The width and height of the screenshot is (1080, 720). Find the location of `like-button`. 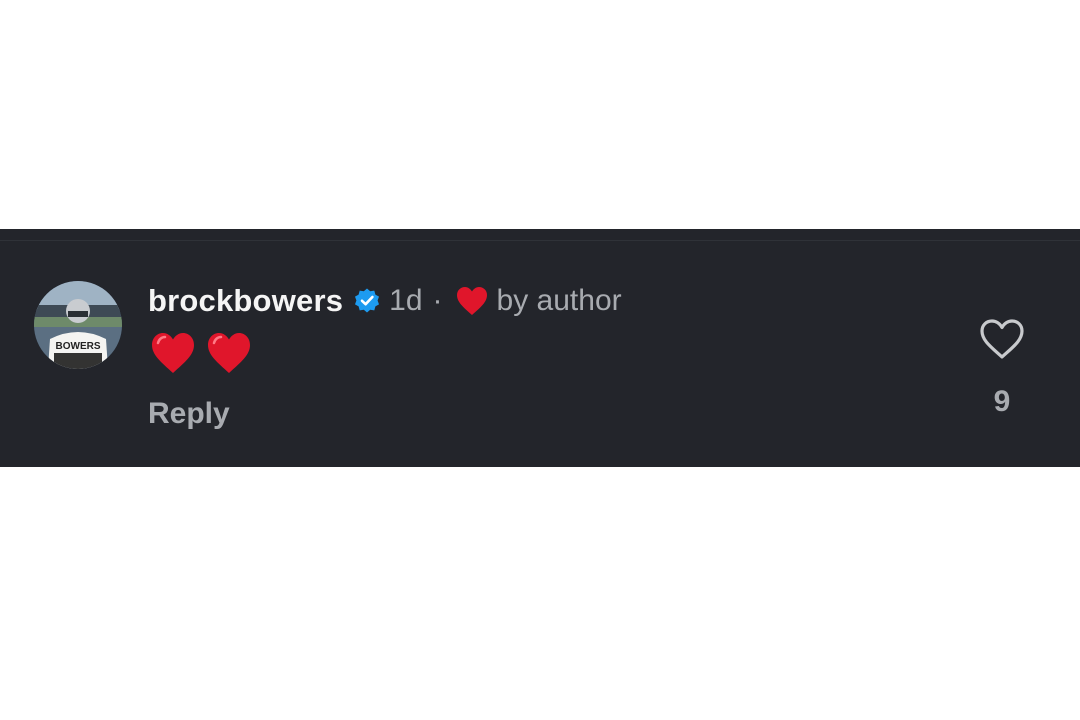

like-button is located at coordinates (1002, 339).